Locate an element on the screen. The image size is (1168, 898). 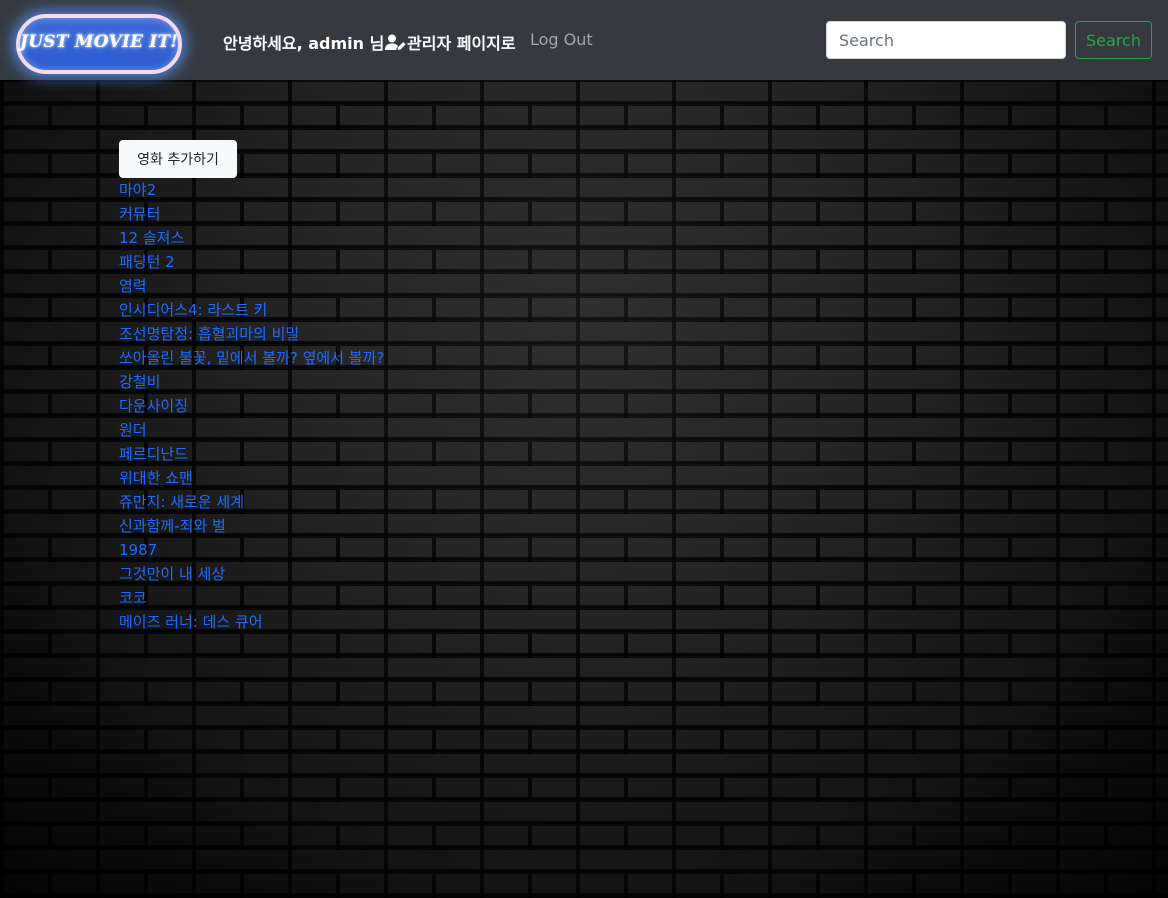
greeting-text: 안녕하세요, admin 님 is located at coordinates (304, 43).